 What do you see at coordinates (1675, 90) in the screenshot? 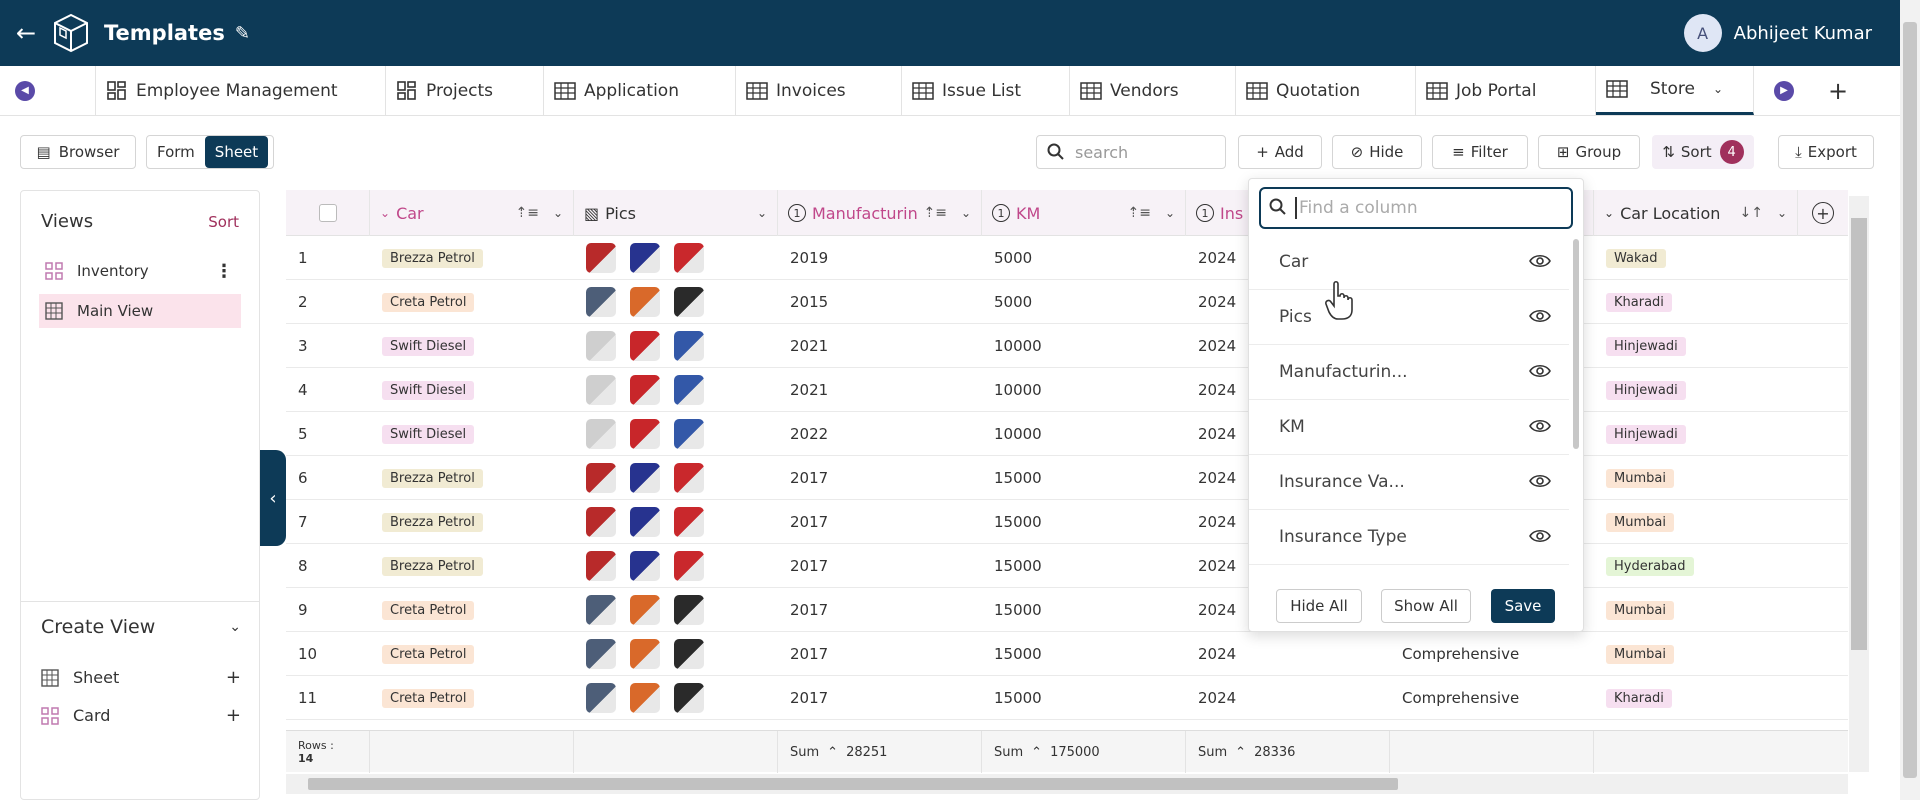
I see `tab-store: Store ⌄` at bounding box center [1675, 90].